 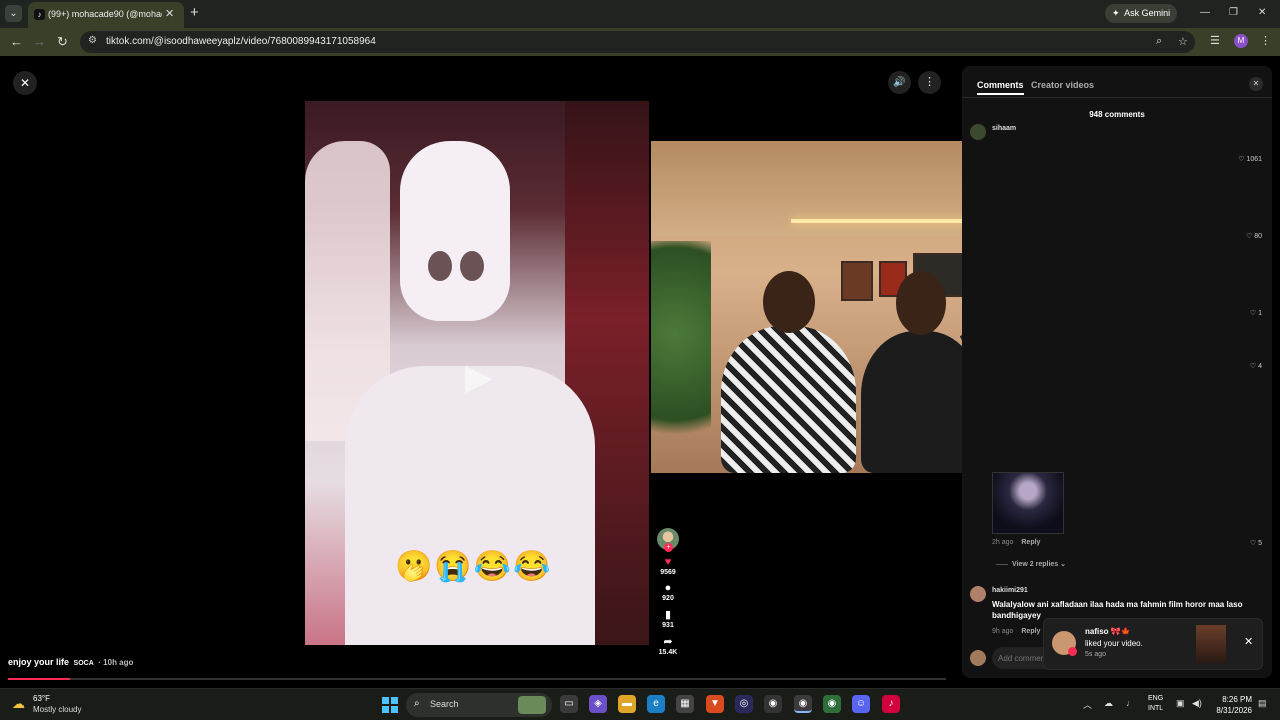 What do you see at coordinates (627, 704) in the screenshot?
I see `file-explorer-icon: ▬` at bounding box center [627, 704].